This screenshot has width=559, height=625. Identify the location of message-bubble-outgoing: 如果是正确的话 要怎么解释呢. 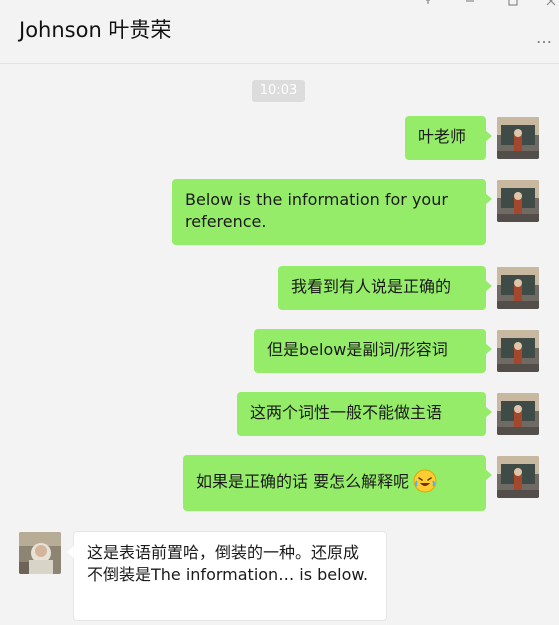
(337, 483).